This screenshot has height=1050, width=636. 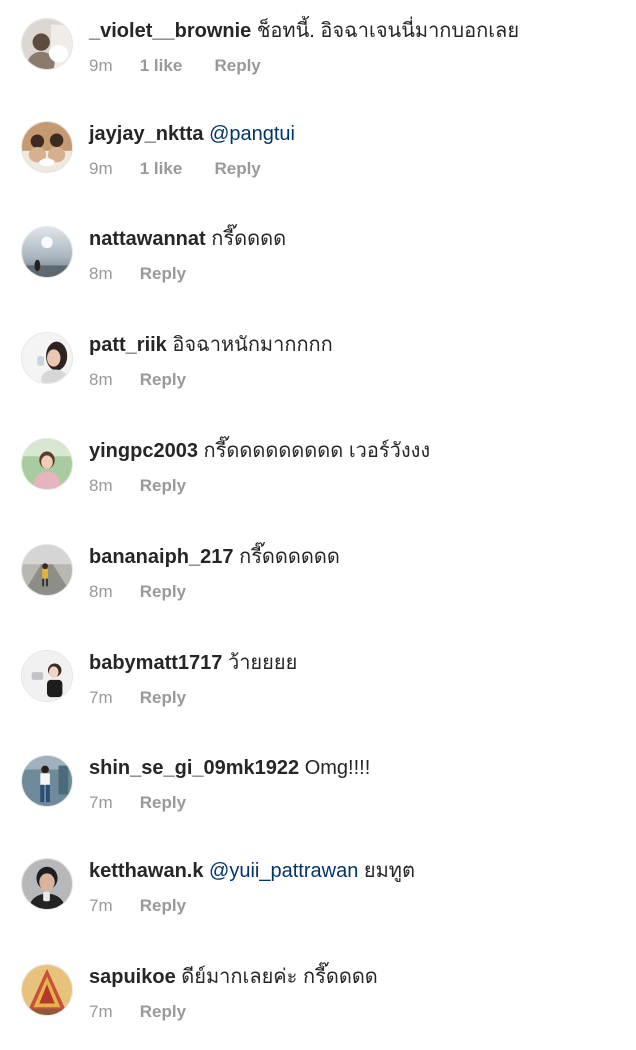 I want to click on comment-body: ketthawan.k @yuii_pattrawan ยมทูต, so click(x=252, y=871).